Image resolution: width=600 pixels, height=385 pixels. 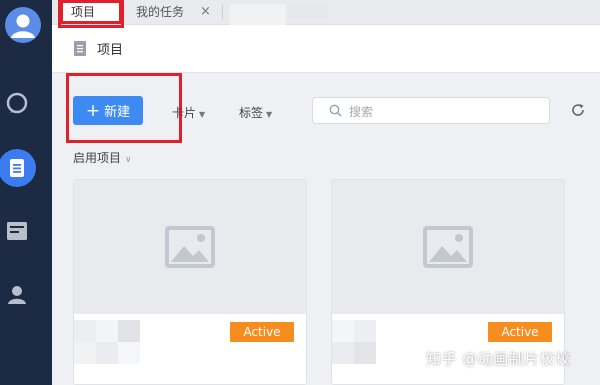 I want to click on redacted-area, so click(x=308, y=11).